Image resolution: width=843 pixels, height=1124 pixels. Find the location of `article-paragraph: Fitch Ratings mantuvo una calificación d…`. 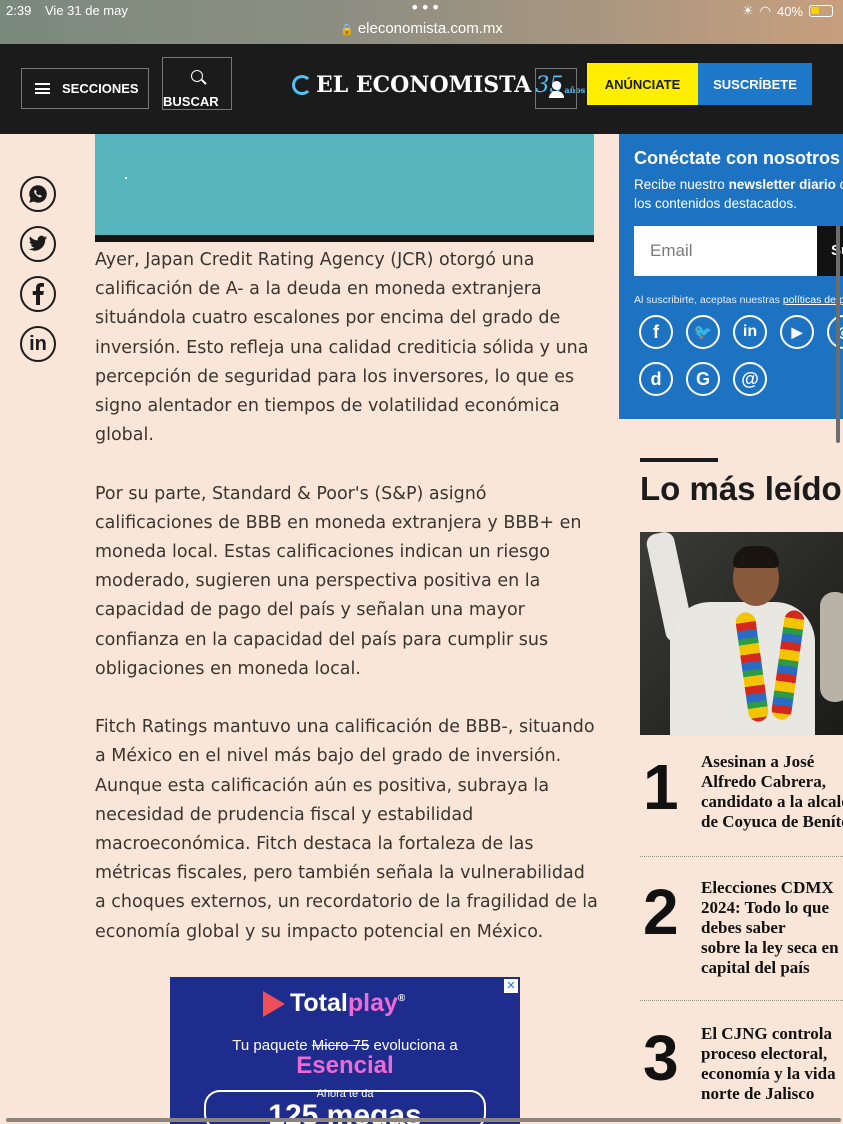

article-paragraph: Fitch Ratings mantuvo una calificación d… is located at coordinates (346, 829).